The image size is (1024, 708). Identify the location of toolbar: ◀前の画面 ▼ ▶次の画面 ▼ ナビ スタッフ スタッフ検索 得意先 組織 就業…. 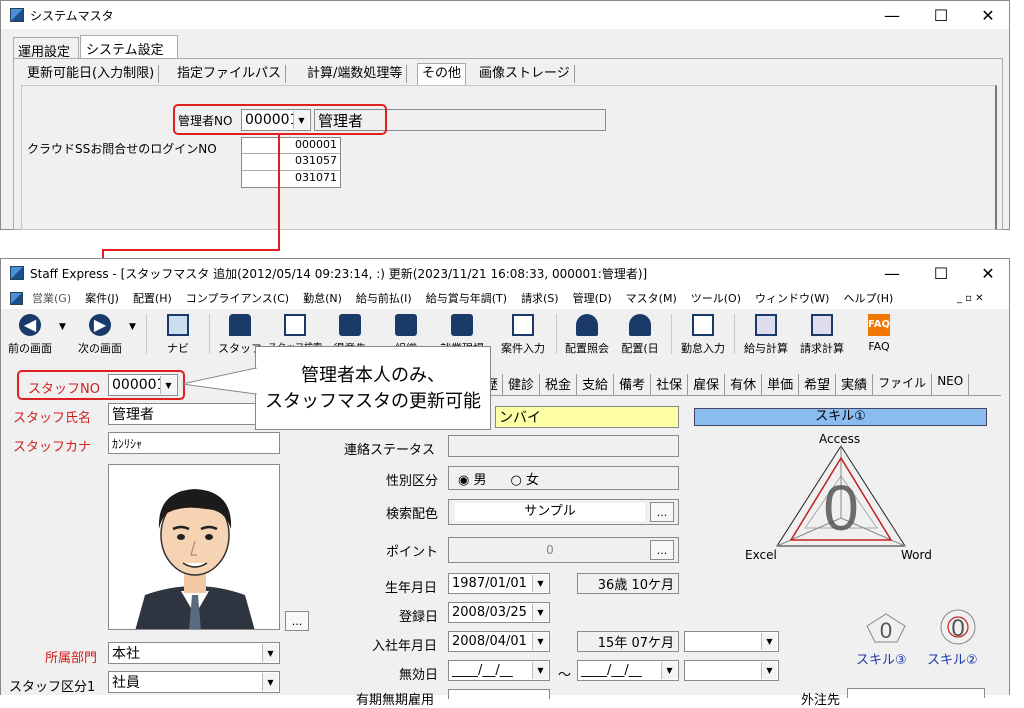
(449, 334).